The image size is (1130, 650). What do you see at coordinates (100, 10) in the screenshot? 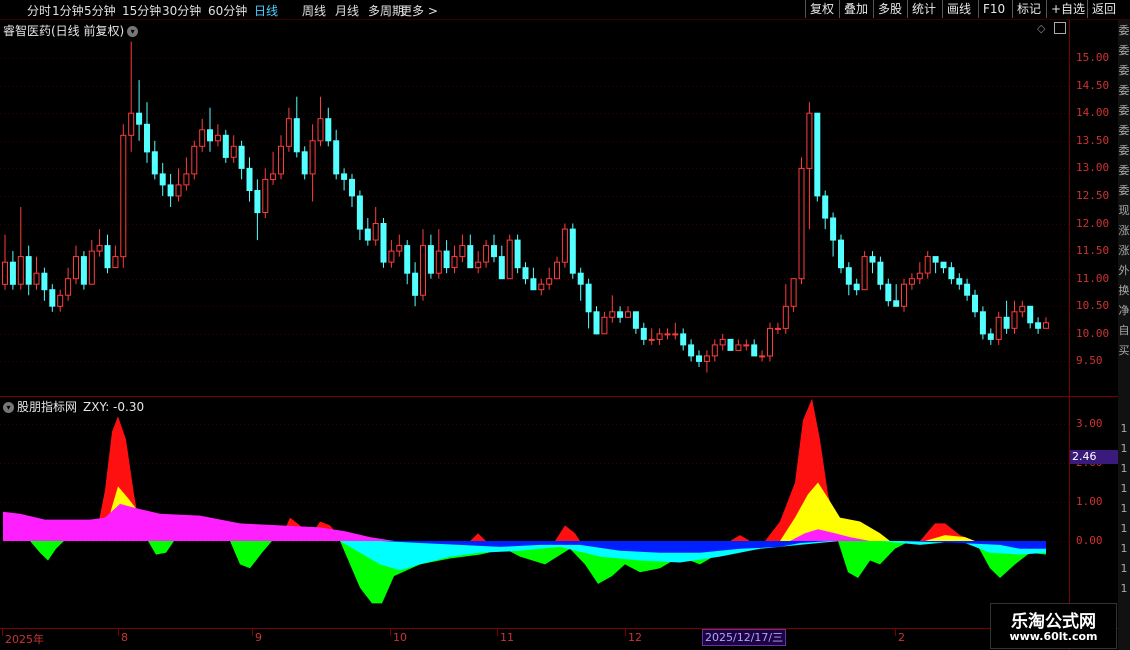
I see `tab-period-2: 5分钟` at bounding box center [100, 10].